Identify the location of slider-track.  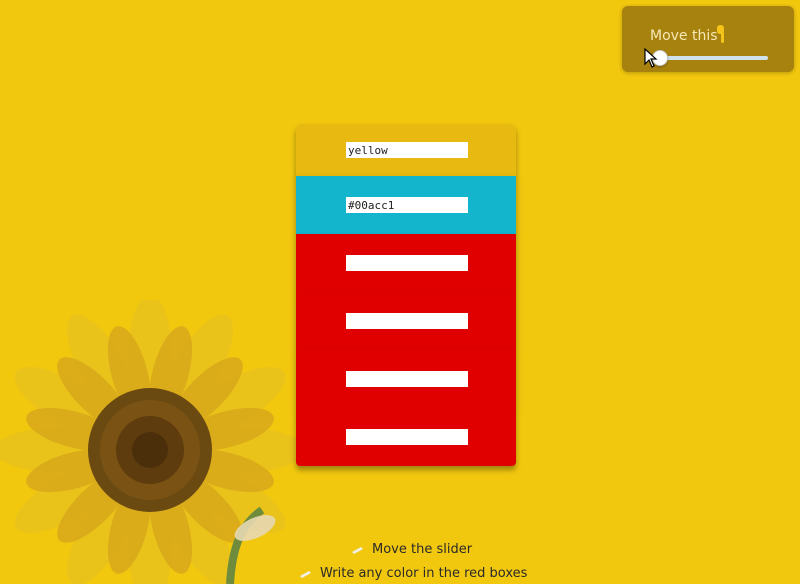
(712, 58).